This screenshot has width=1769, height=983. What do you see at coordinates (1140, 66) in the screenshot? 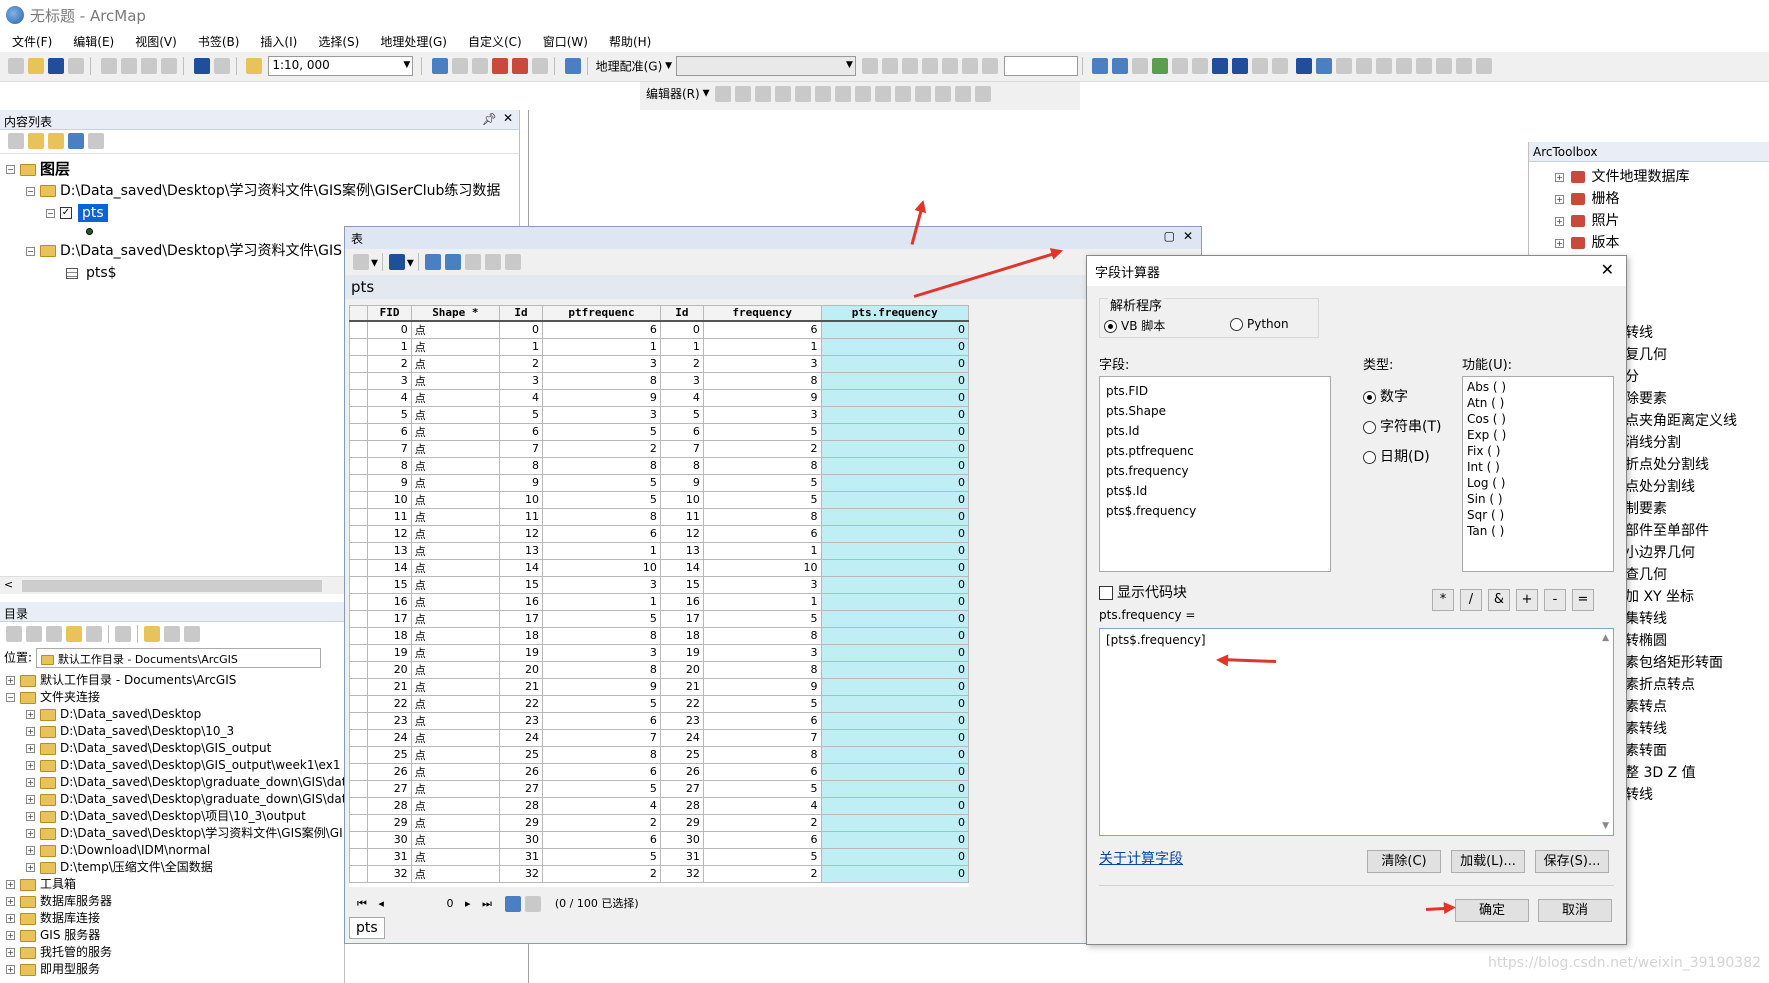
I see `pan-icon` at bounding box center [1140, 66].